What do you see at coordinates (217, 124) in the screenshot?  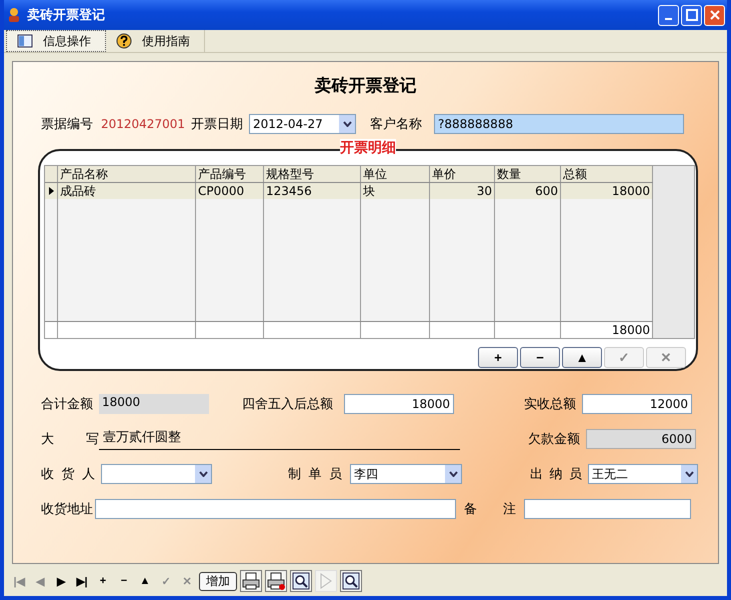 I see `field-label: 开票日期` at bounding box center [217, 124].